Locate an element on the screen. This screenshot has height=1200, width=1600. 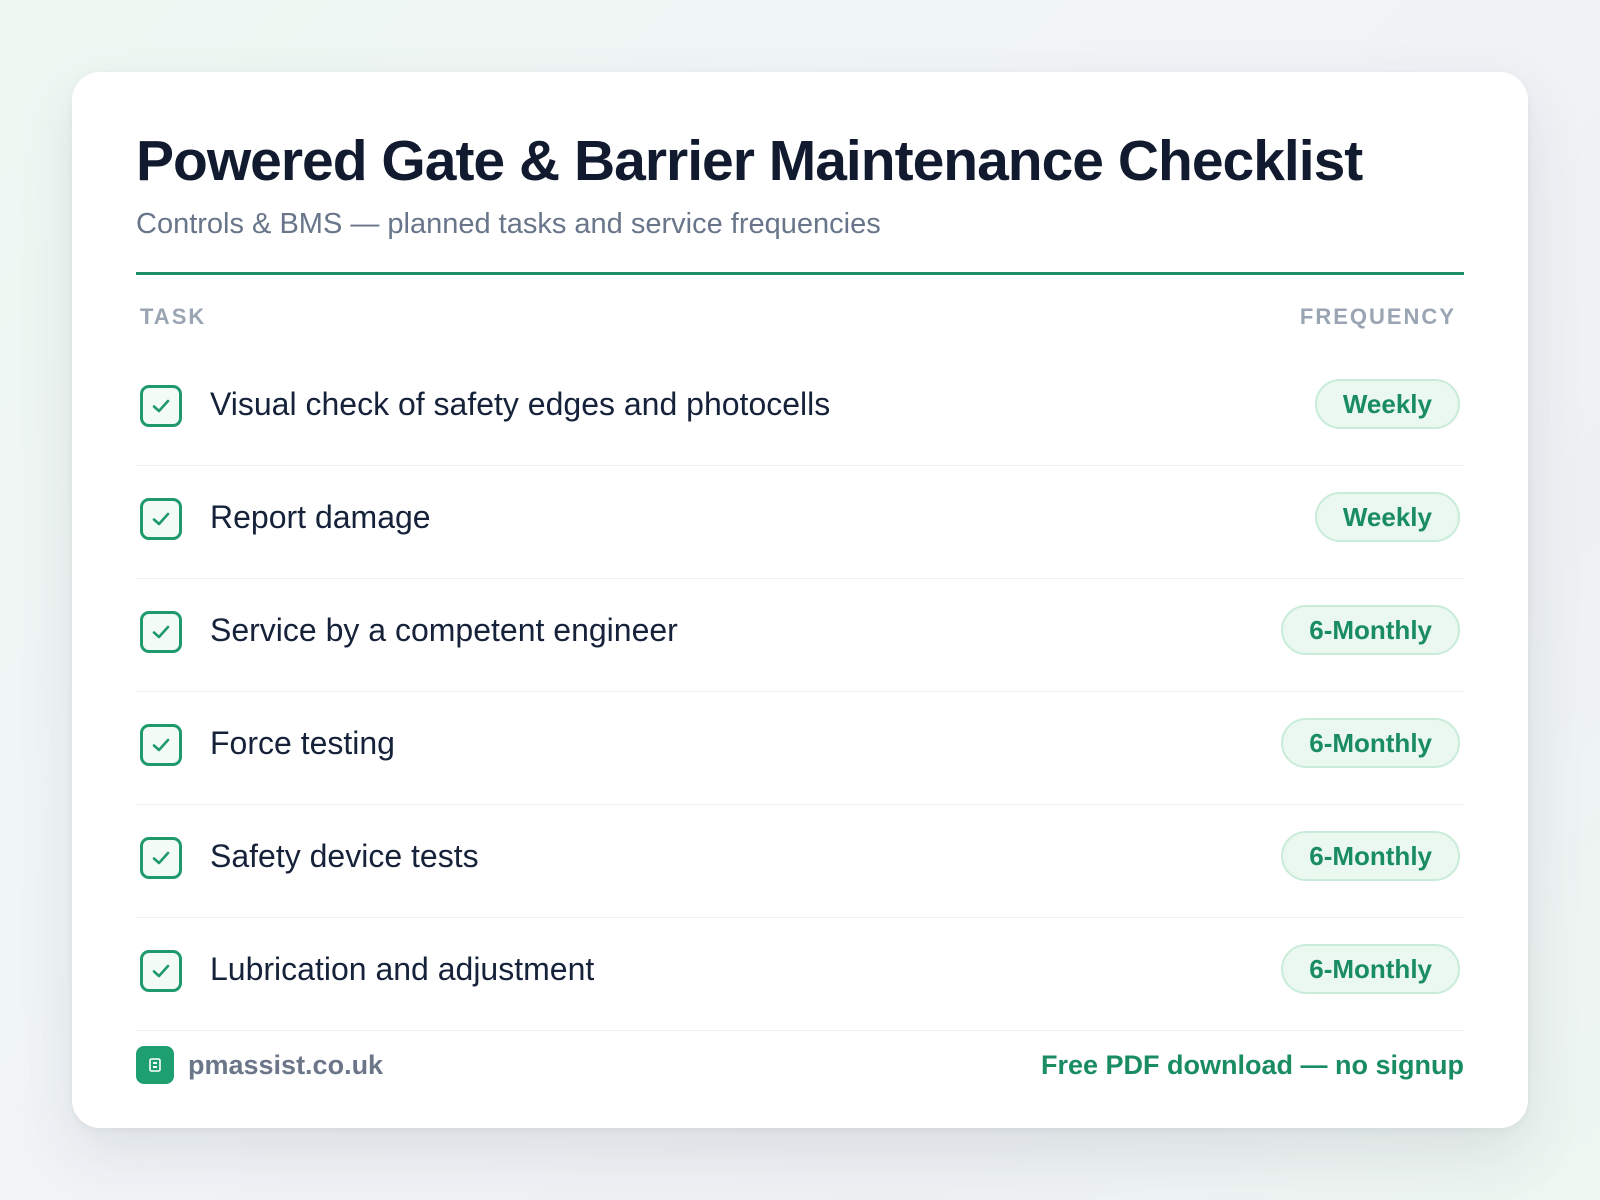
task-label: Service by a competent engineer is located at coordinates (444, 630).